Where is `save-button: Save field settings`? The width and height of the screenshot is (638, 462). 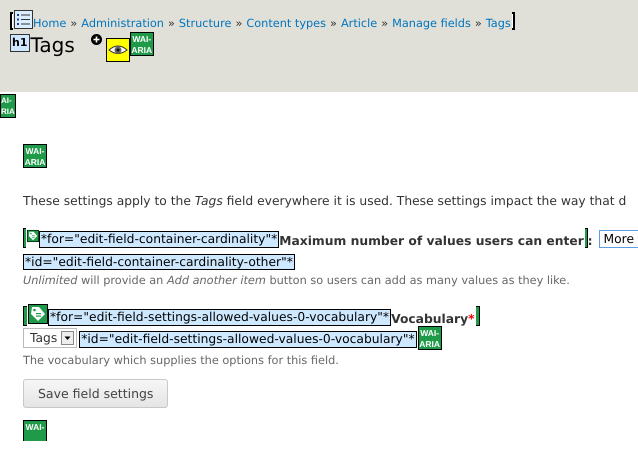 save-button: Save field settings is located at coordinates (95, 393).